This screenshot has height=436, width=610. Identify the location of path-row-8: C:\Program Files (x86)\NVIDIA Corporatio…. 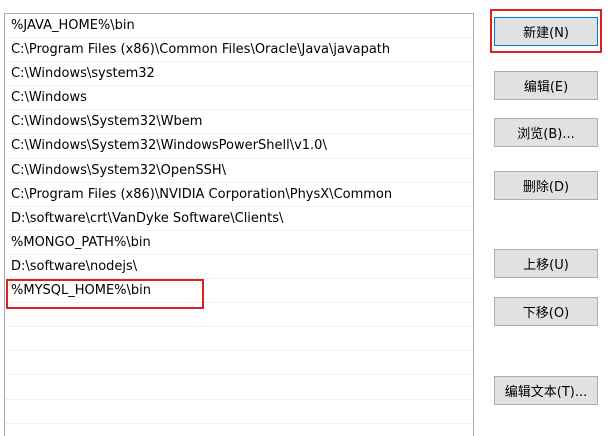
(239, 195).